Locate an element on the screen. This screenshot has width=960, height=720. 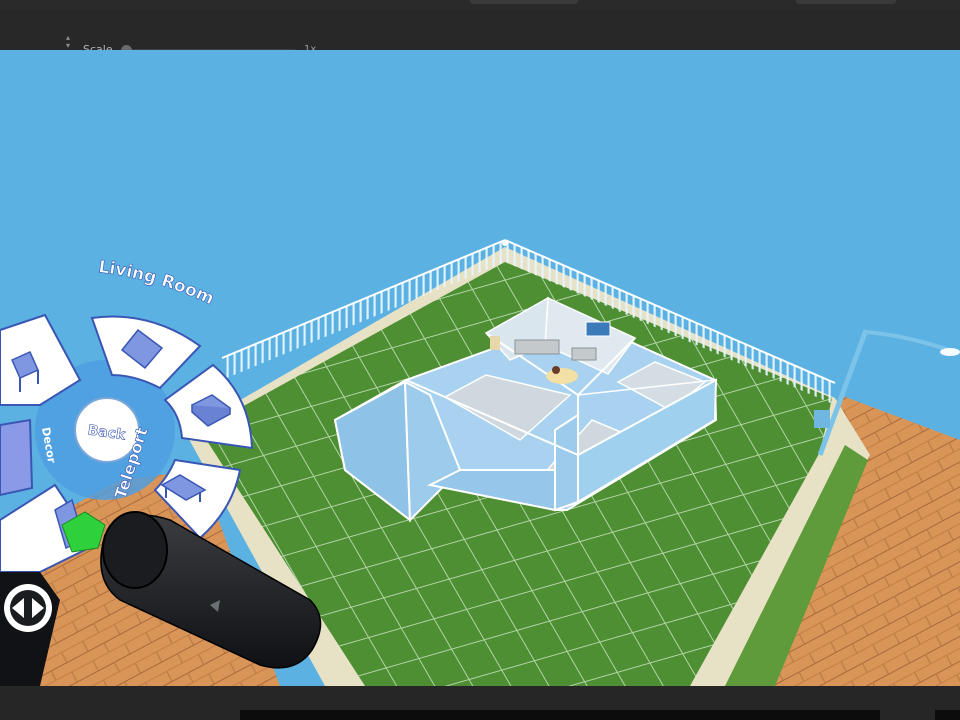
window-top-bar is located at coordinates (480, 5).